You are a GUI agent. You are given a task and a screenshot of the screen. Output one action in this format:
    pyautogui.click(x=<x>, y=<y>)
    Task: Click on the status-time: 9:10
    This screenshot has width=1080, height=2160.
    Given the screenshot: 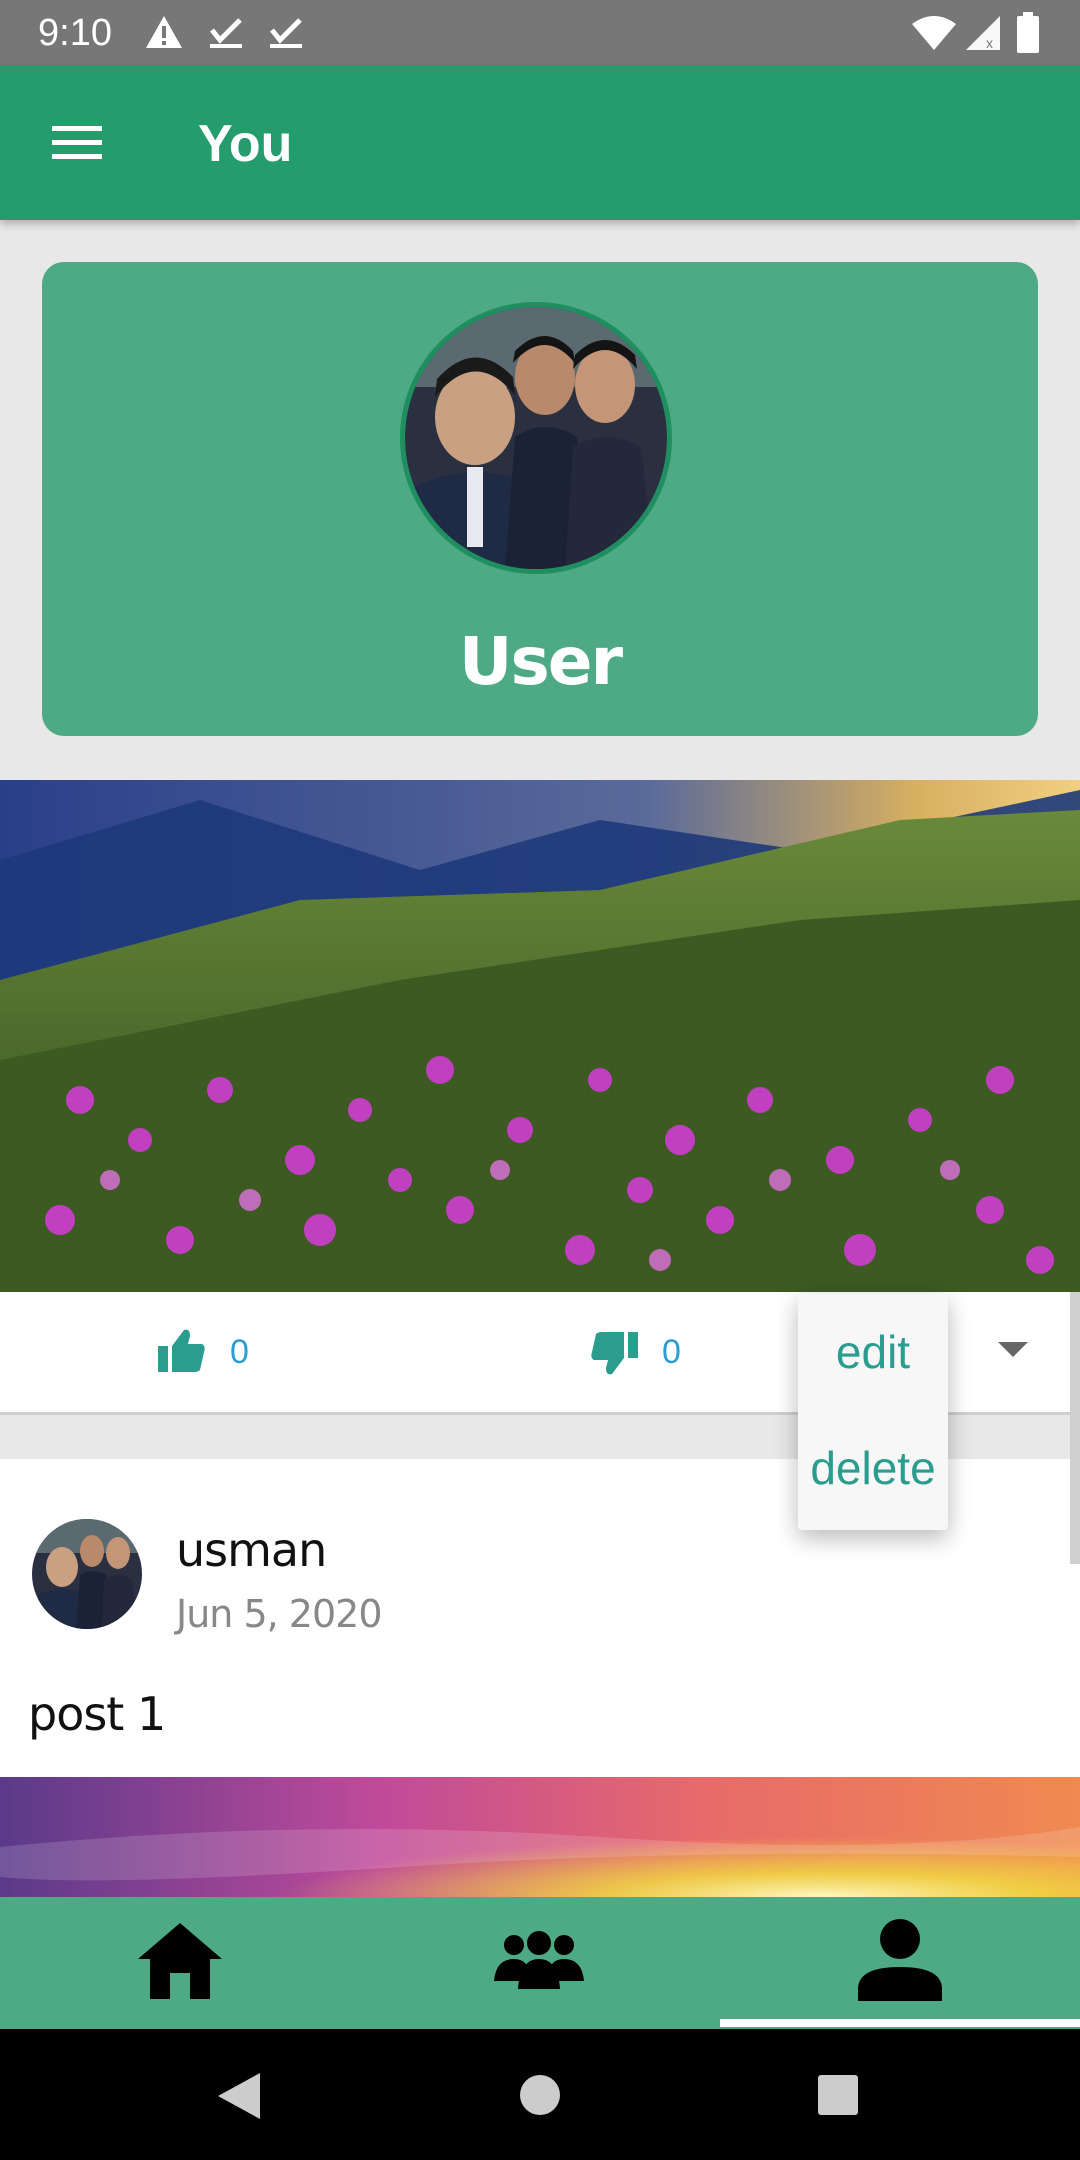 What is the action you would take?
    pyautogui.click(x=75, y=33)
    